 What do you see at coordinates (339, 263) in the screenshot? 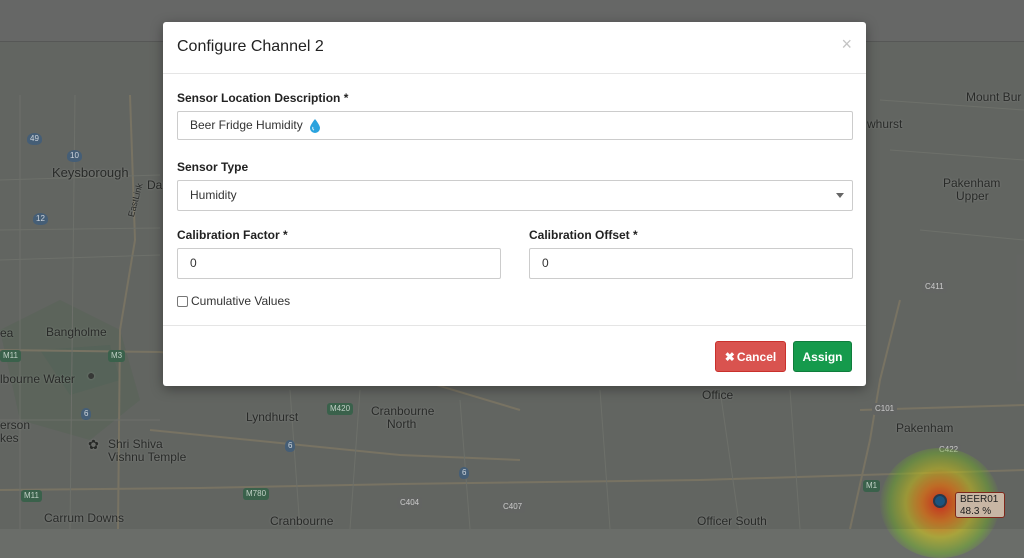
I see `calibration-factor-input: 0` at bounding box center [339, 263].